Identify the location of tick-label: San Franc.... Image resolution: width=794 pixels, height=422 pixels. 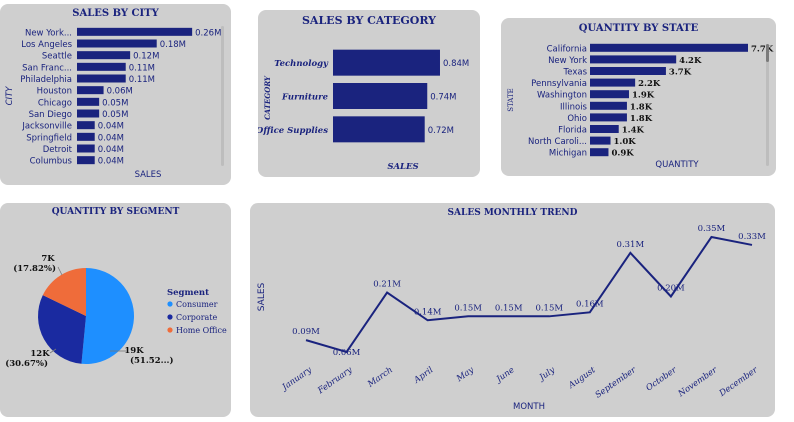
(47, 68).